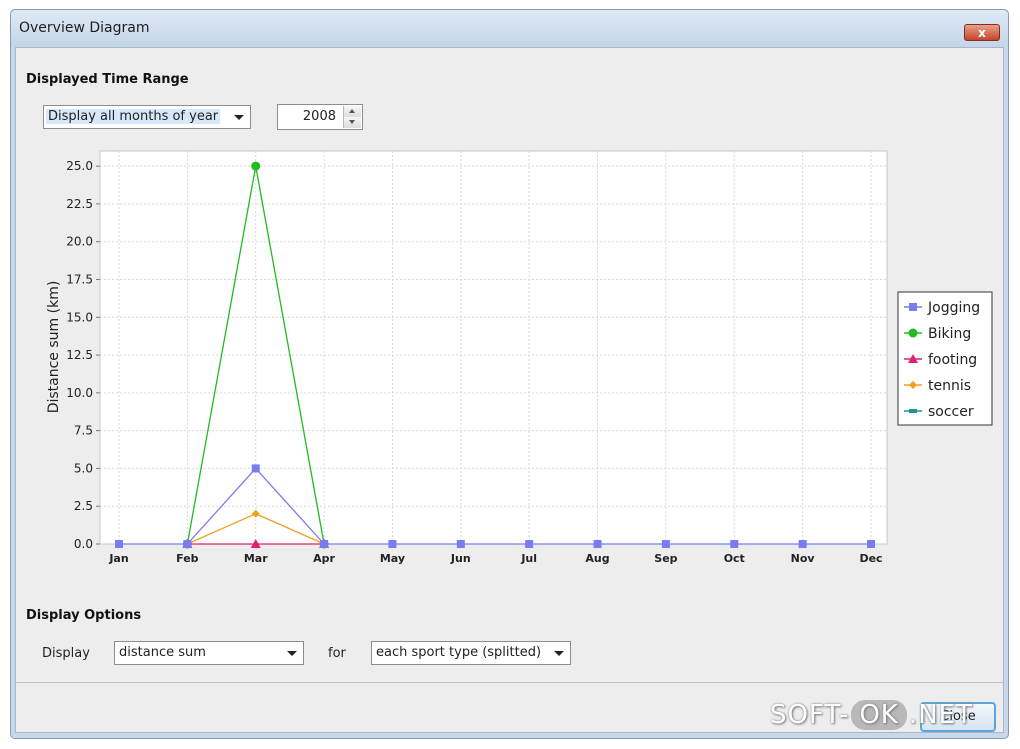  What do you see at coordinates (392, 558) in the screenshot?
I see `x-tick-label: May` at bounding box center [392, 558].